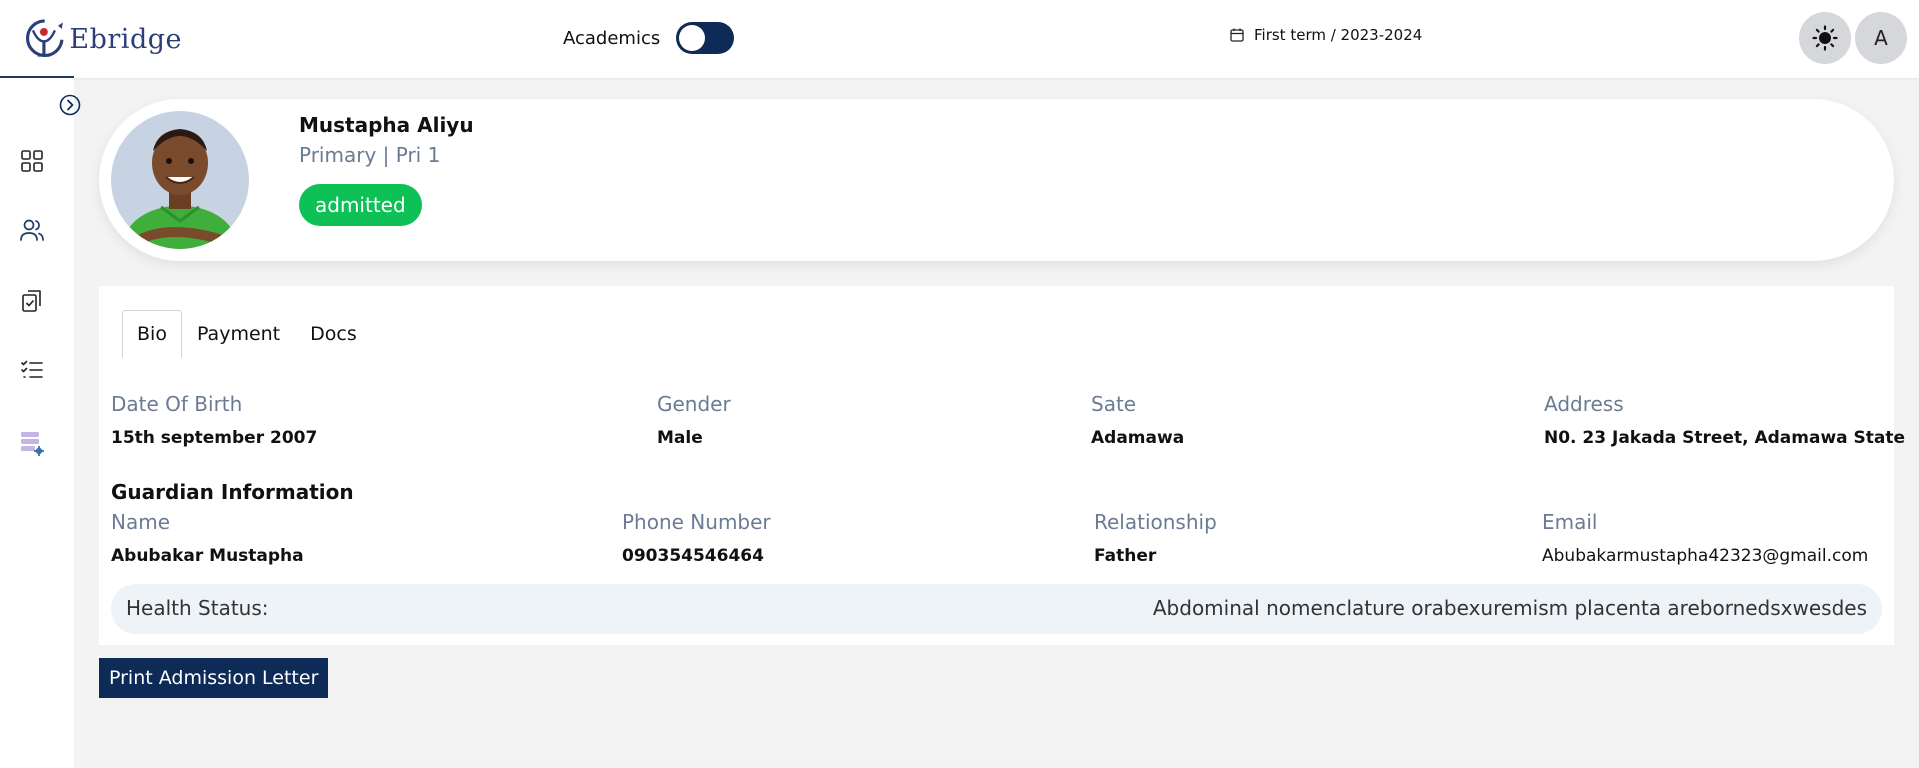  I want to click on tab-payment: Payment, so click(238, 334).